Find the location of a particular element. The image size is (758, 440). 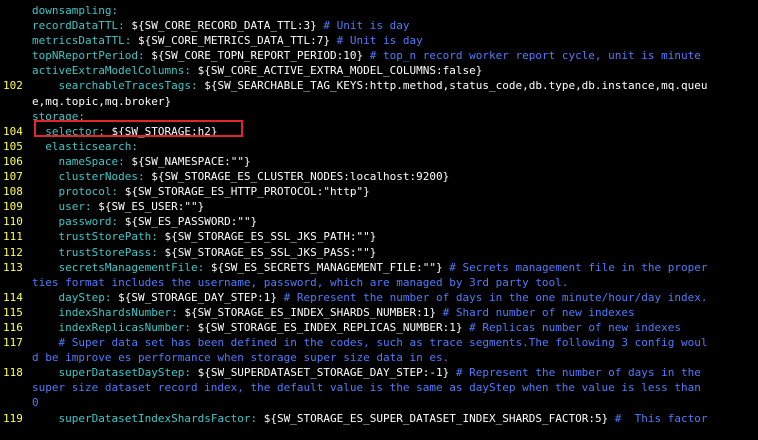

code-line: 110 password: ${SW_ES_PASSWORD:""} is located at coordinates (379, 221).